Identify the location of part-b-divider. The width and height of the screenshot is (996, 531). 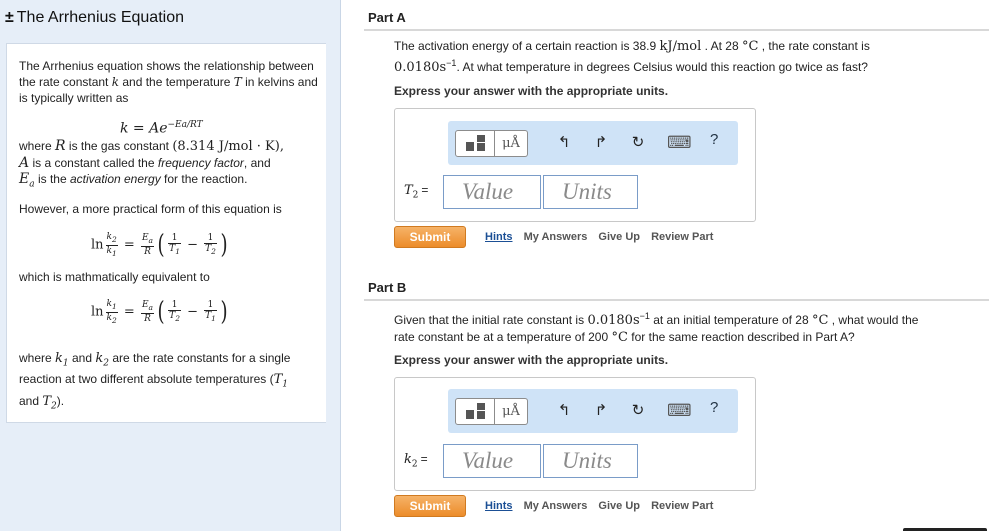
(676, 300).